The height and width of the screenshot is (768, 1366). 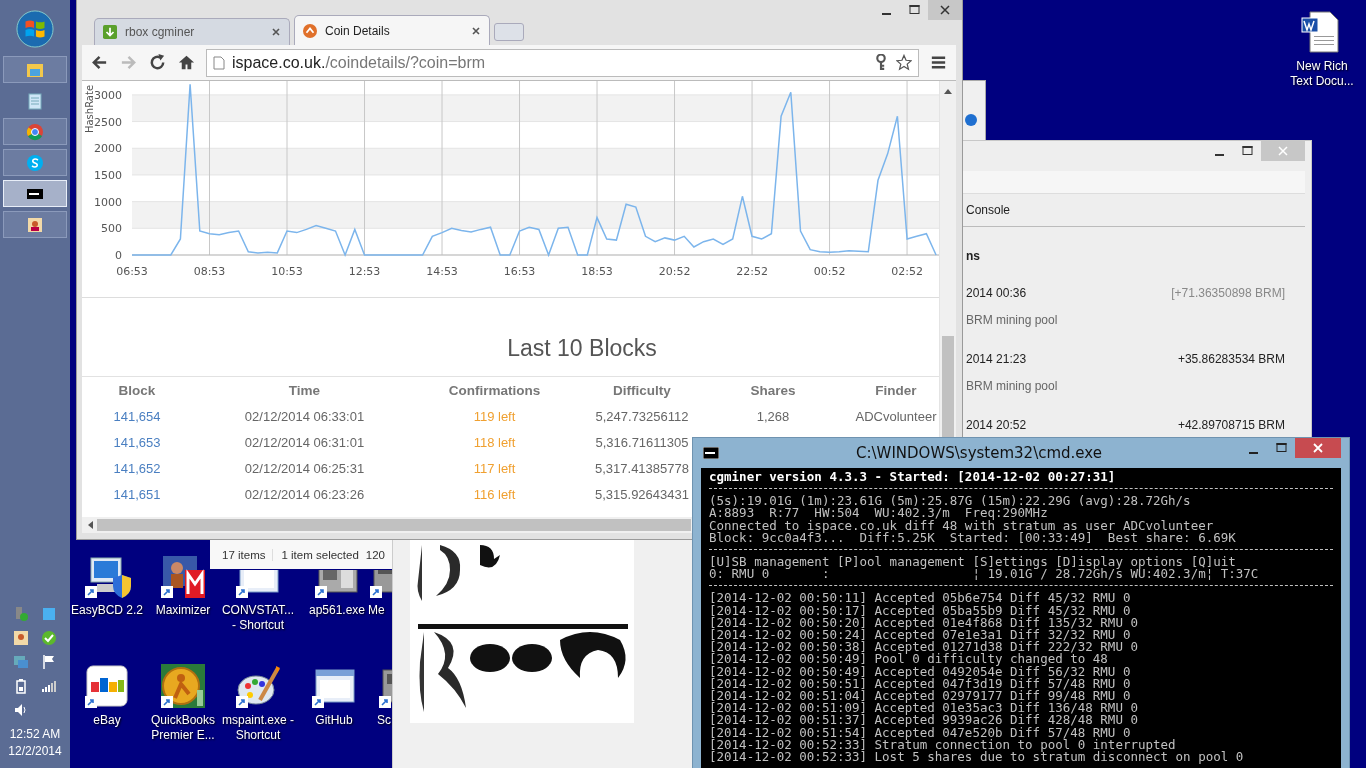 I want to click on table-cell-text: 116 left, so click(x=494, y=494).